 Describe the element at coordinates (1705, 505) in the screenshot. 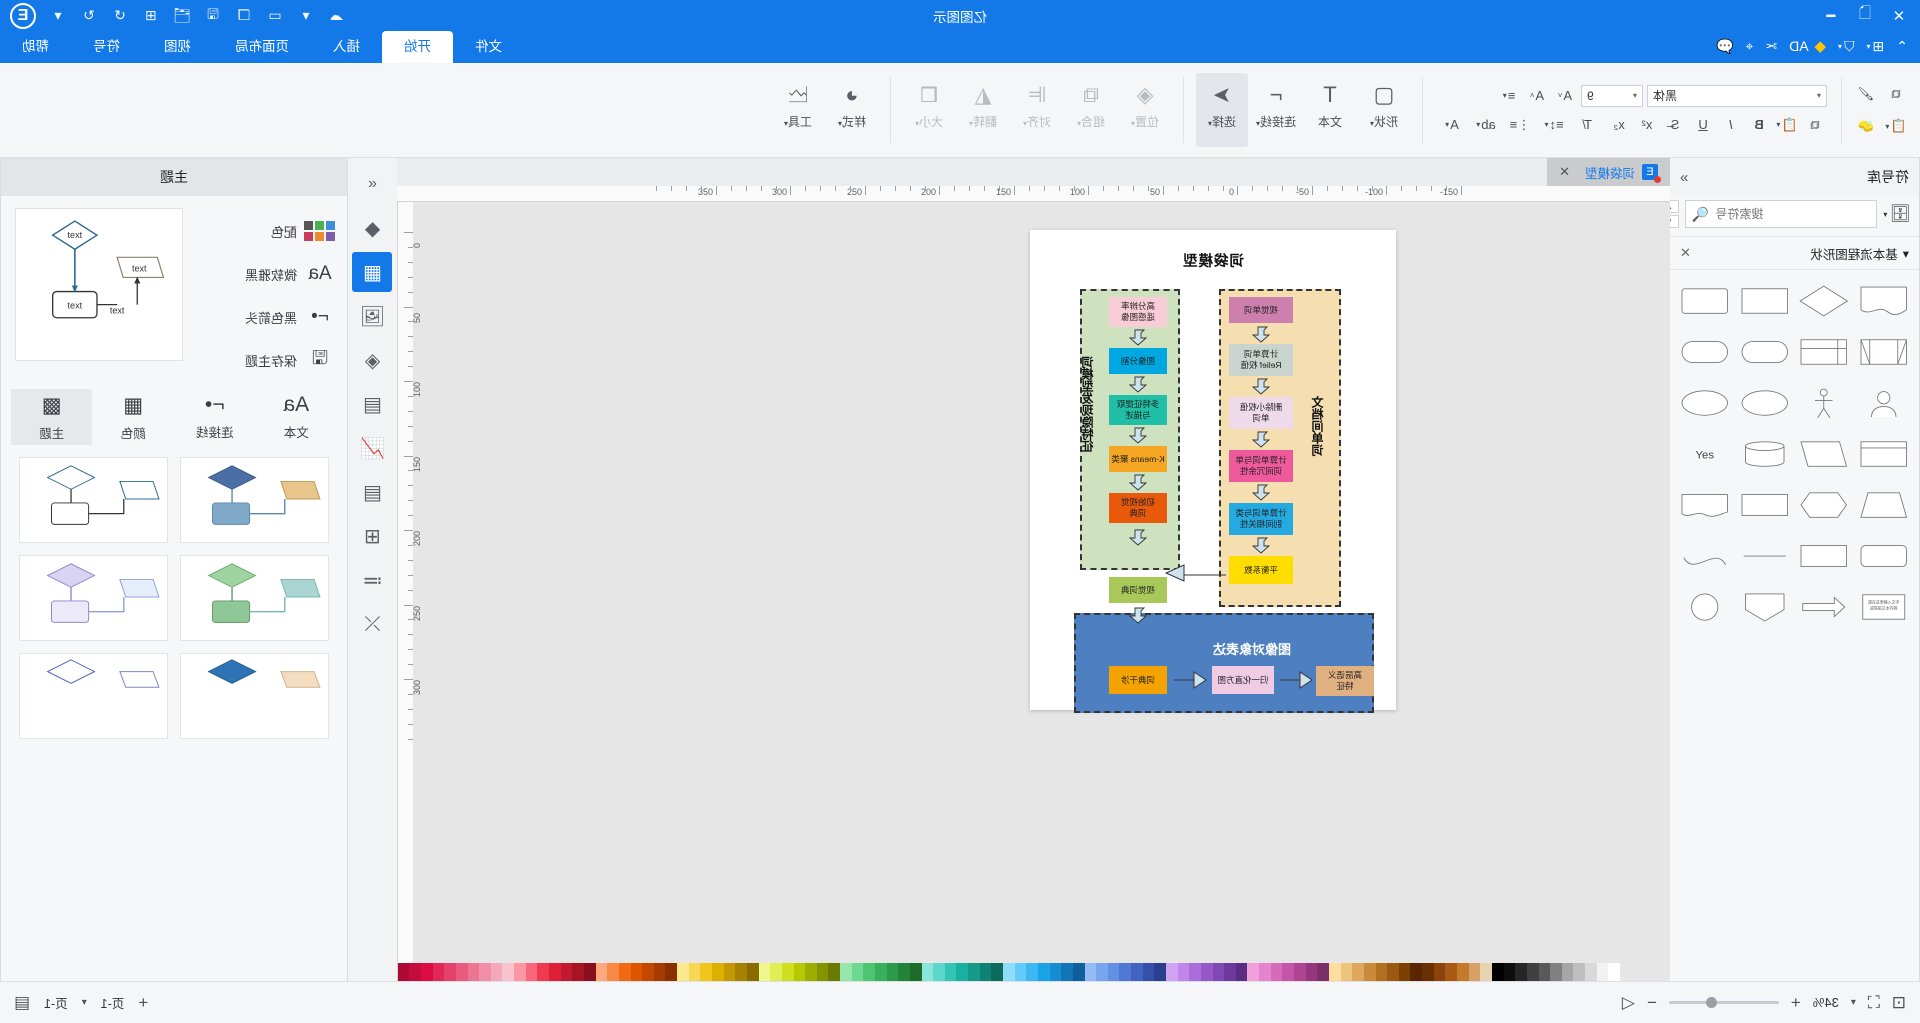

I see `shape-wave-rect` at that location.